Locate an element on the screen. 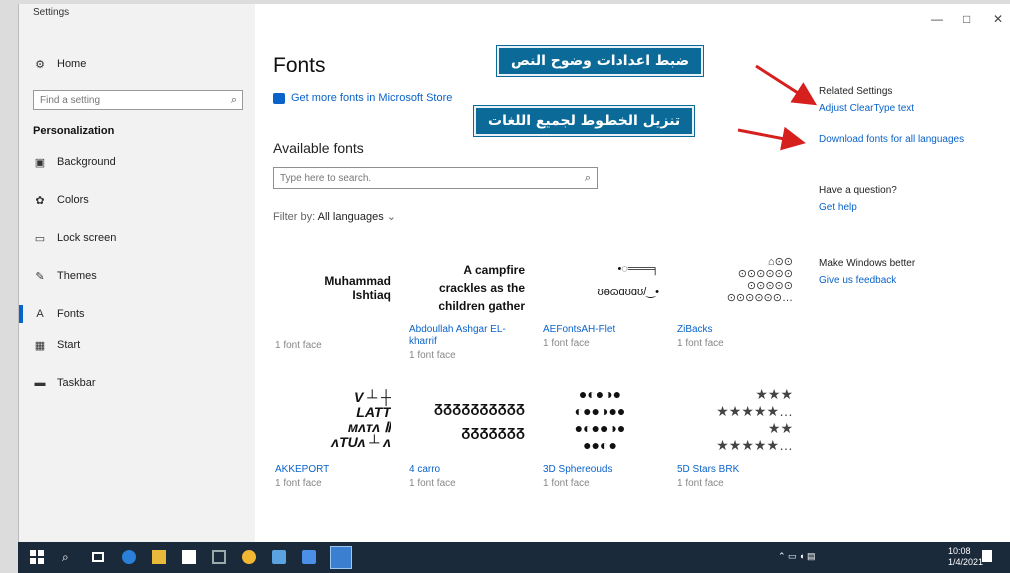 This screenshot has width=1010, height=573. gear-icon: ⚙ is located at coordinates (40, 64).